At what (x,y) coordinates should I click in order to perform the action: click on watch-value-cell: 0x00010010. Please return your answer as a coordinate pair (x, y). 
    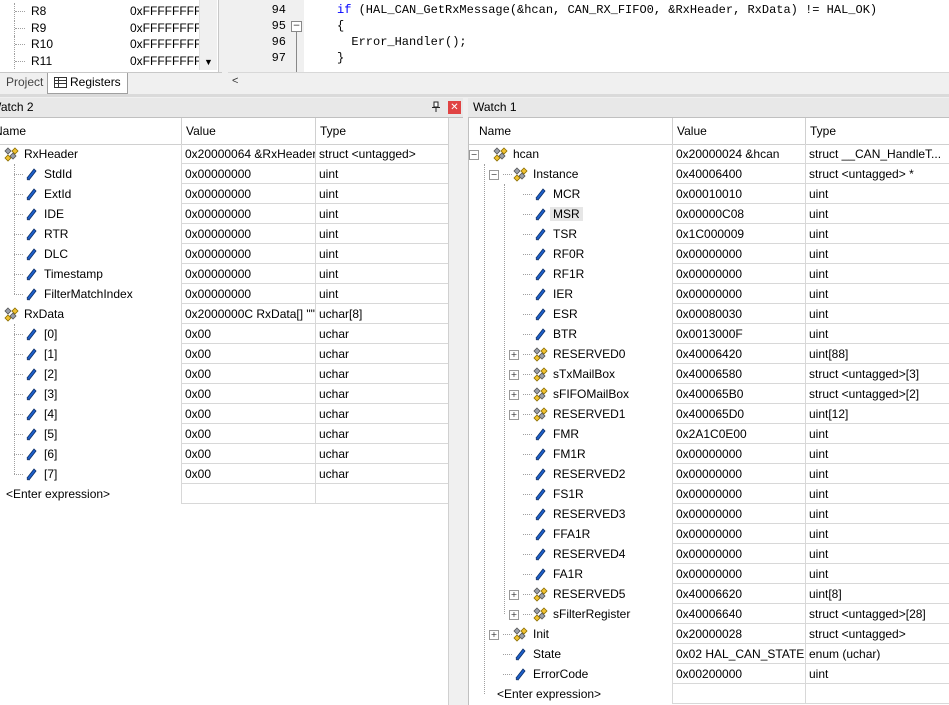
    Looking at the image, I should click on (738, 194).